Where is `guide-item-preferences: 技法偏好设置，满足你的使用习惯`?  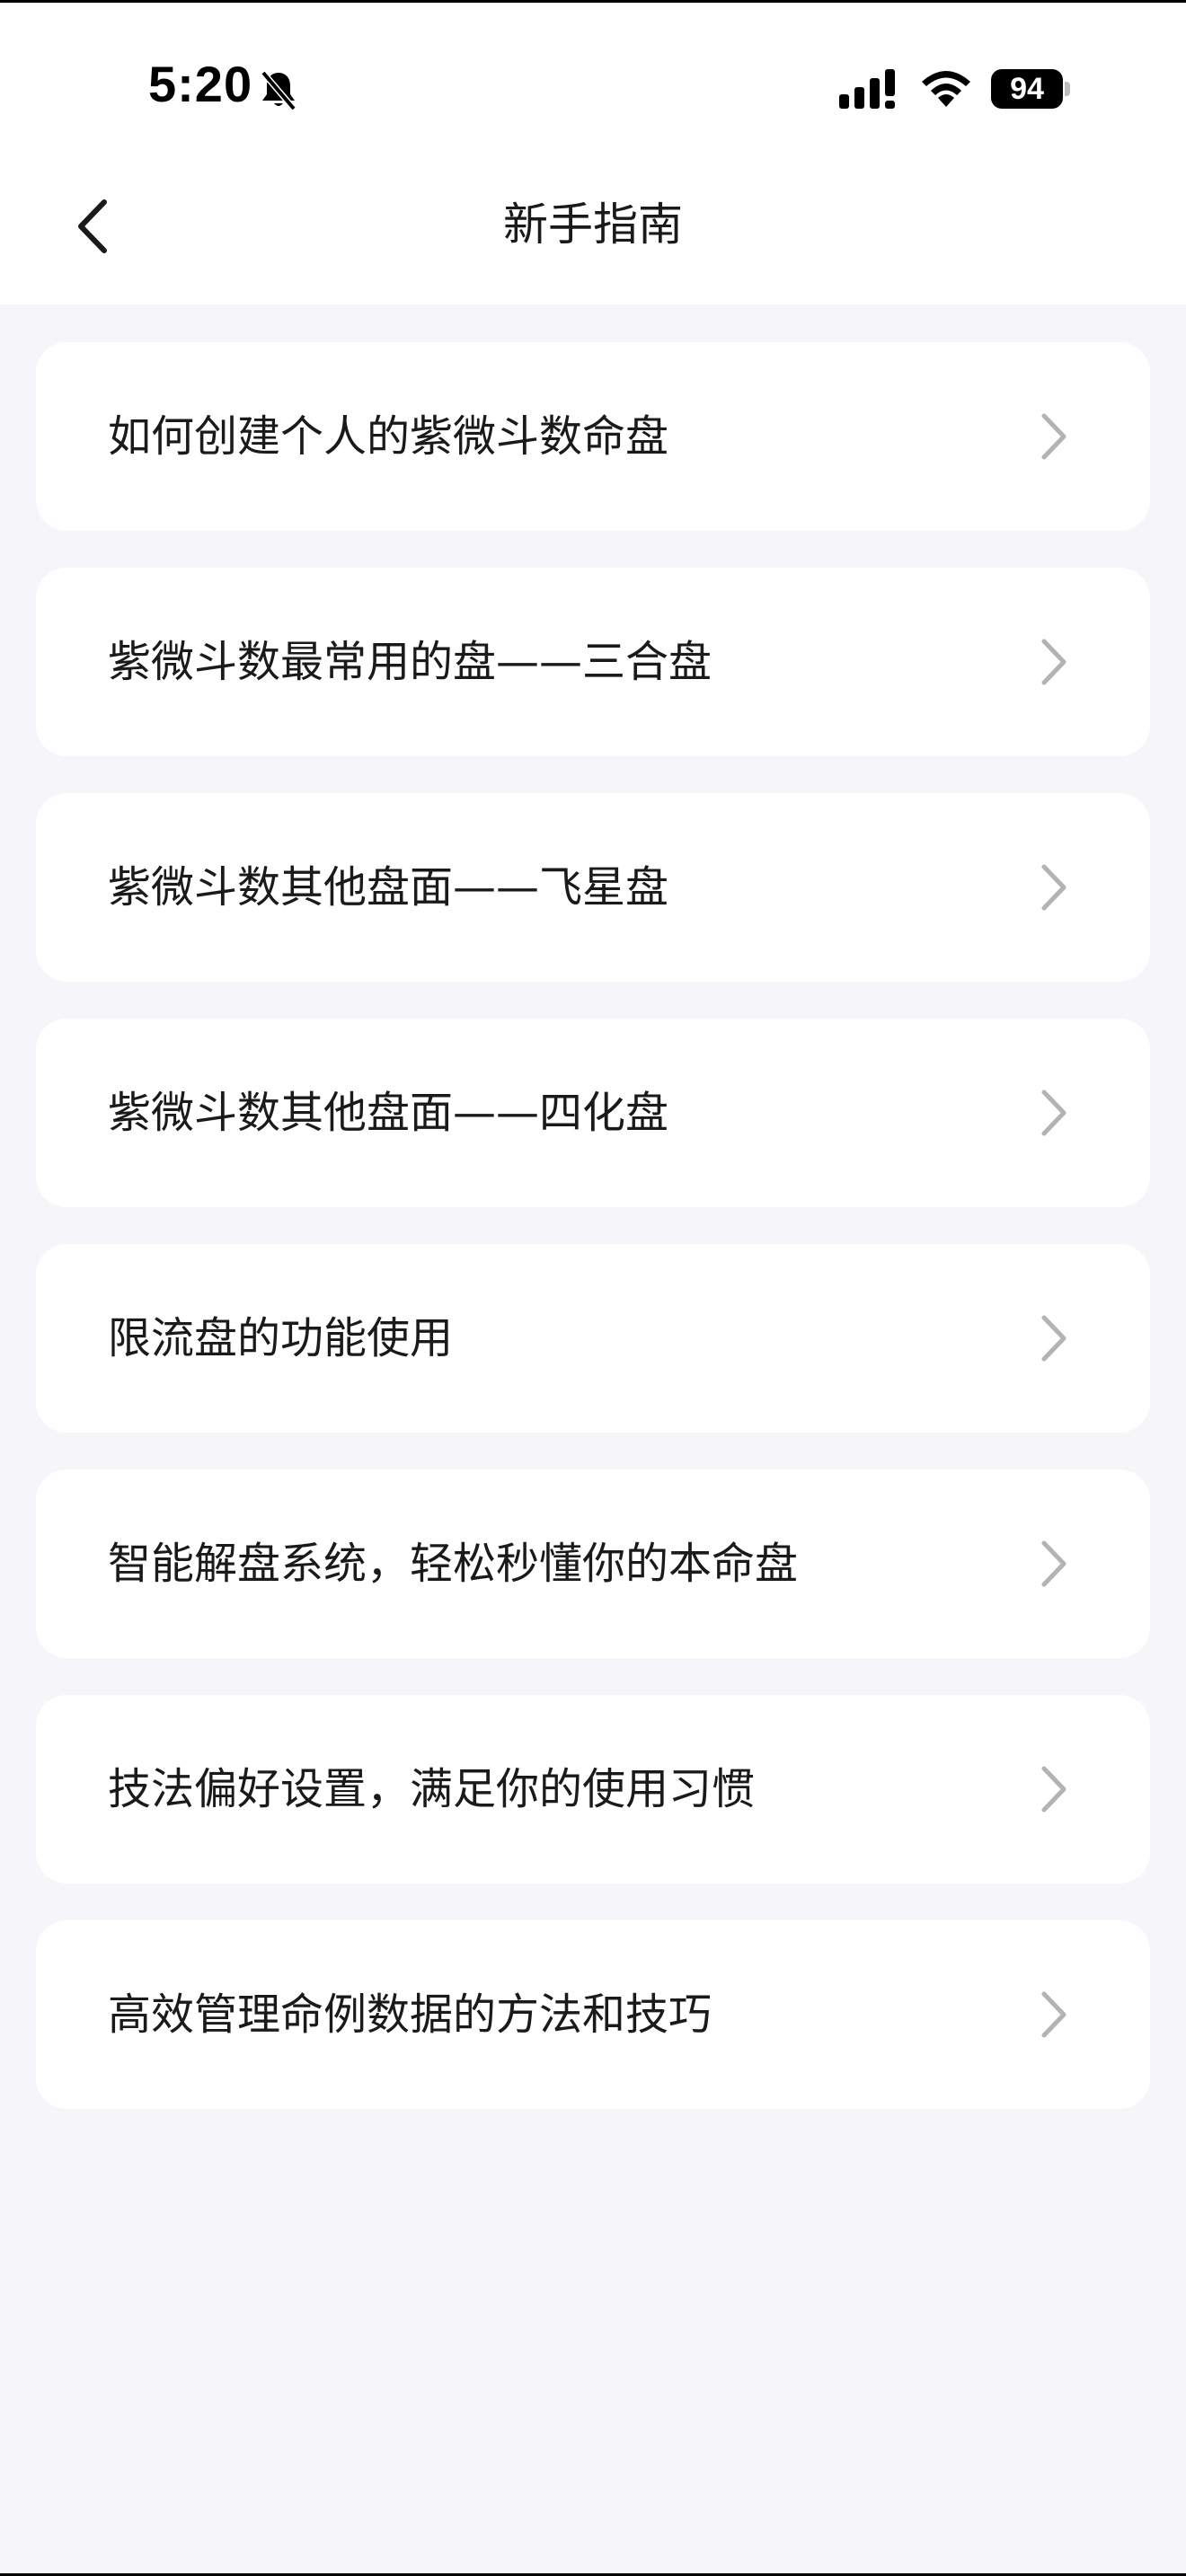
guide-item-preferences: 技法偏好设置，满足你的使用习惯 is located at coordinates (593, 1789).